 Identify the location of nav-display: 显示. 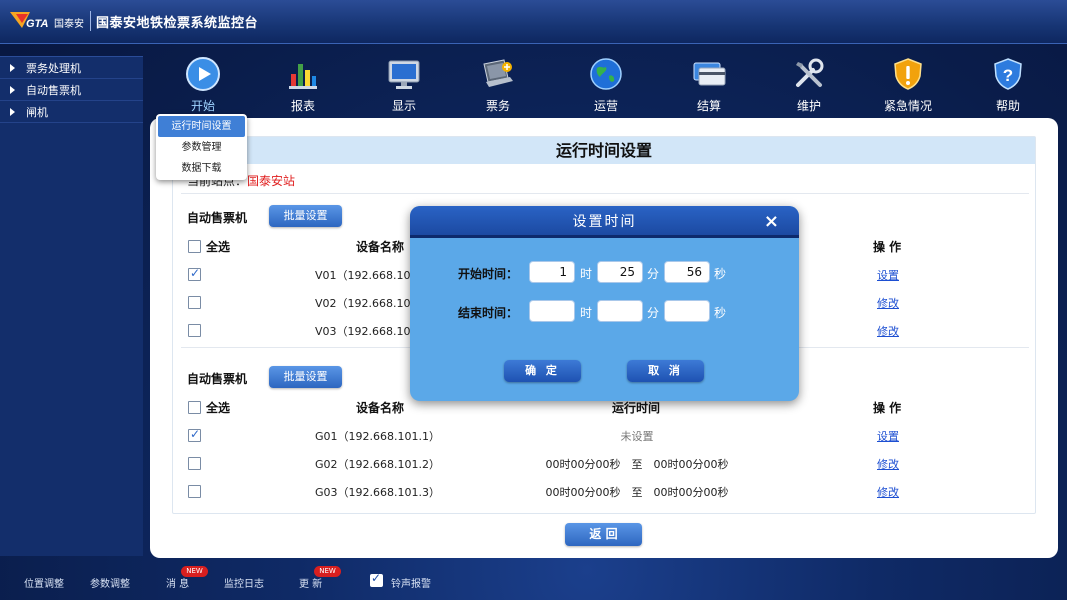
(404, 83).